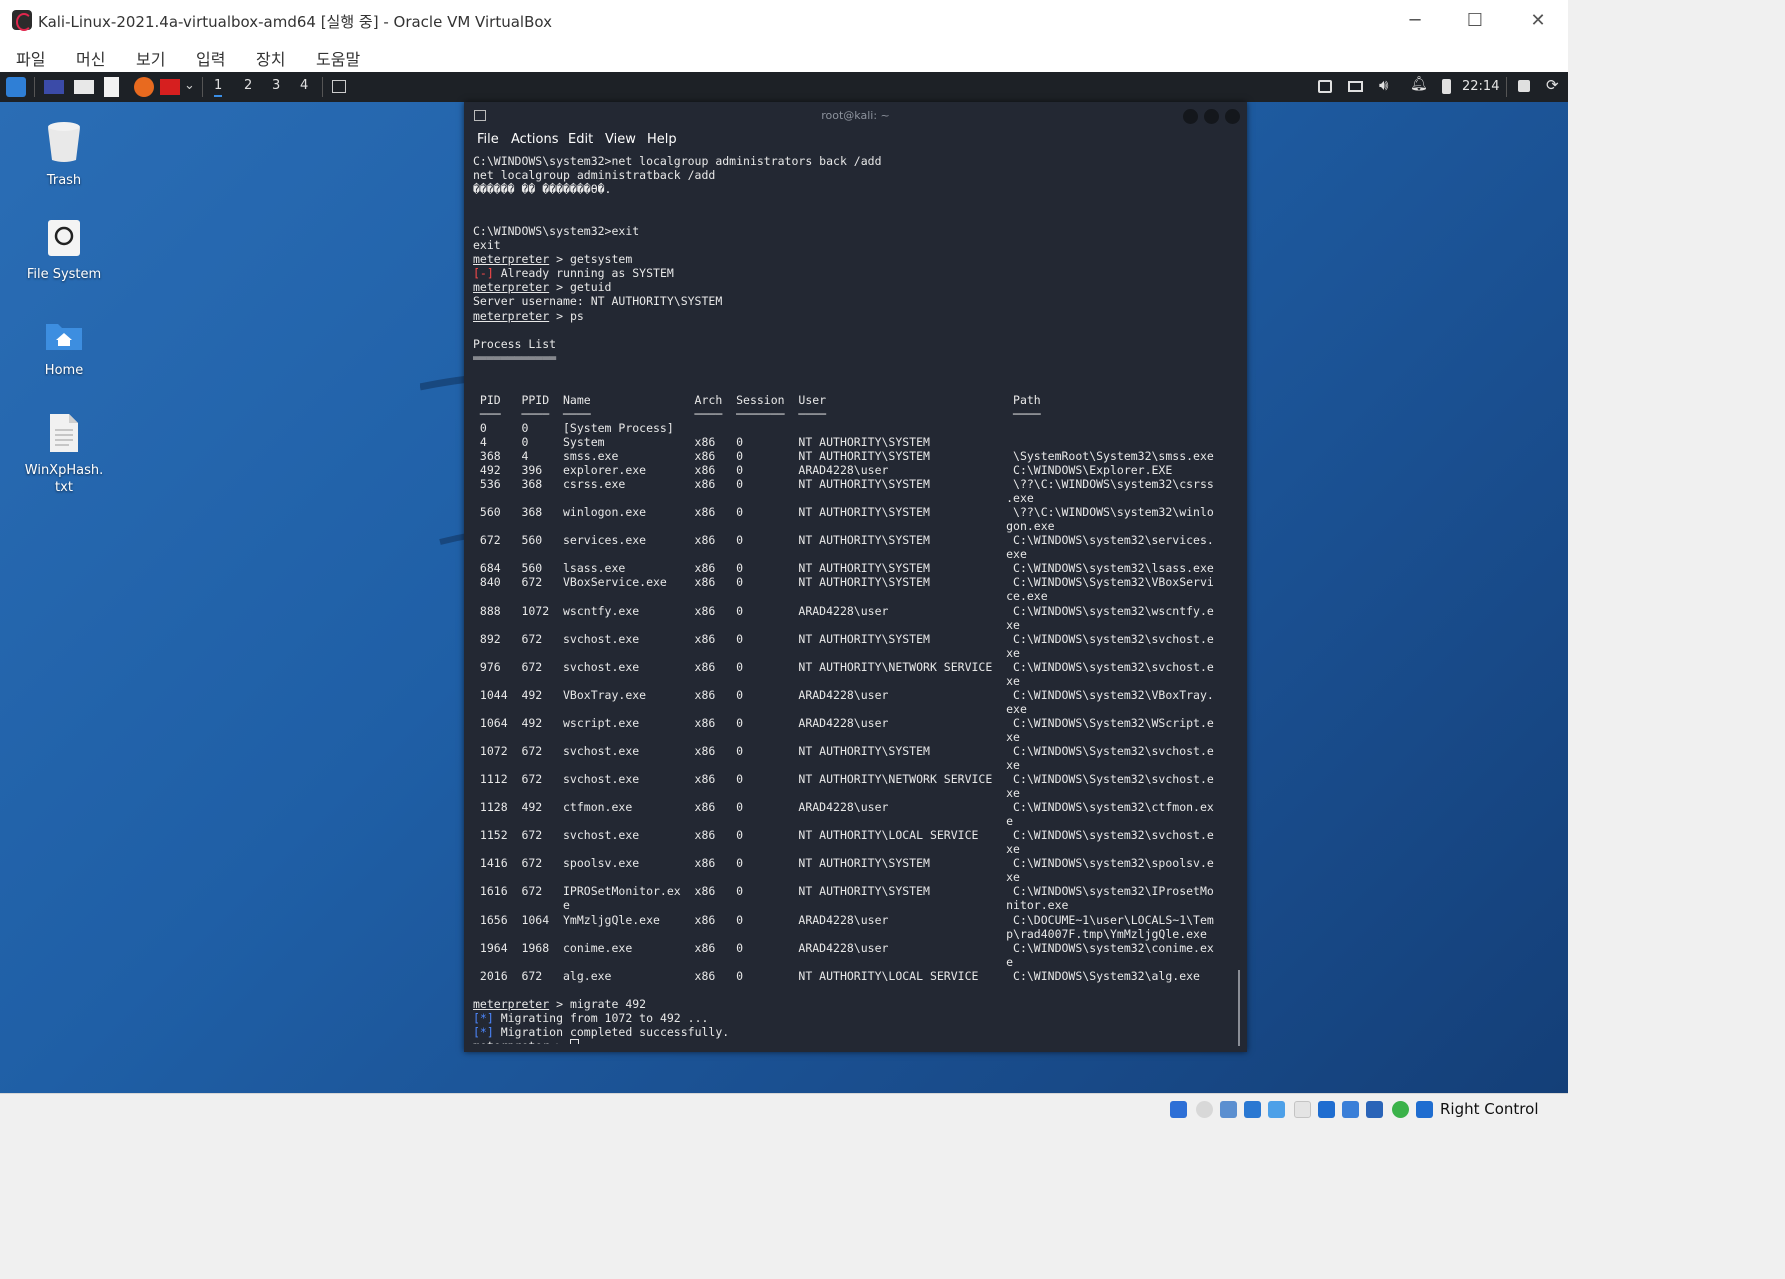 The image size is (1785, 1279). Describe the element at coordinates (1232, 116) in the screenshot. I see `terminal-close-button` at that location.